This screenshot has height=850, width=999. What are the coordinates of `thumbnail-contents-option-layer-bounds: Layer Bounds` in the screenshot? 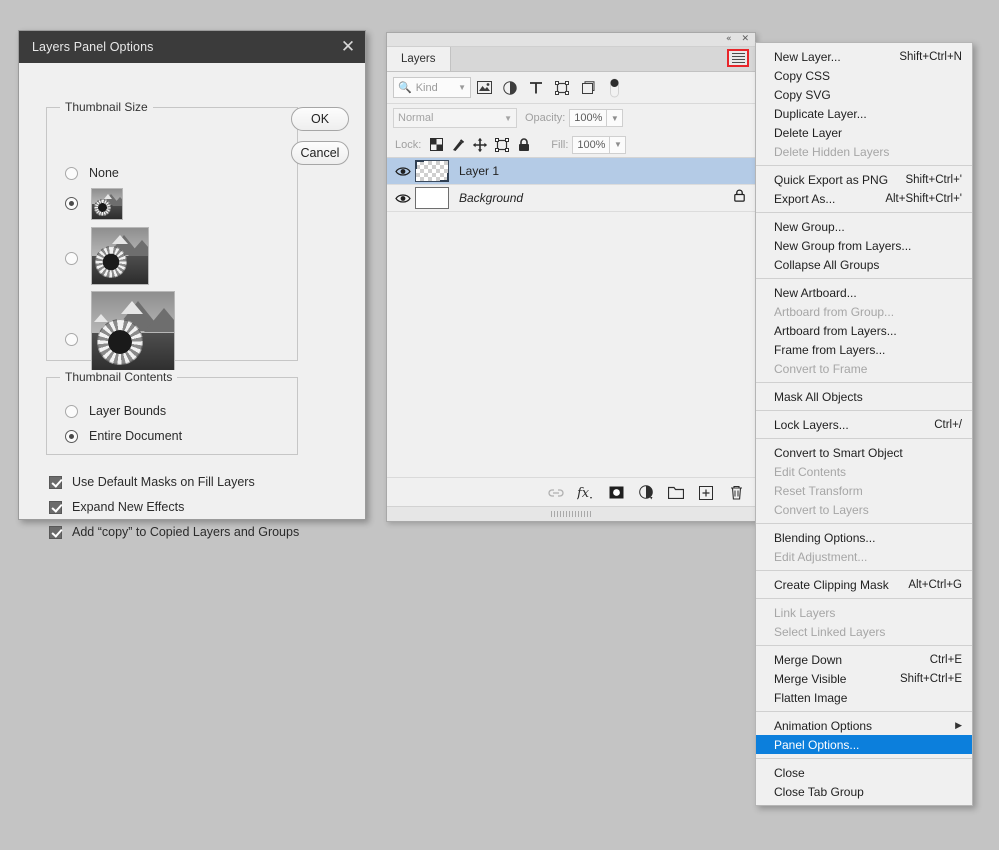 It's located at (115, 411).